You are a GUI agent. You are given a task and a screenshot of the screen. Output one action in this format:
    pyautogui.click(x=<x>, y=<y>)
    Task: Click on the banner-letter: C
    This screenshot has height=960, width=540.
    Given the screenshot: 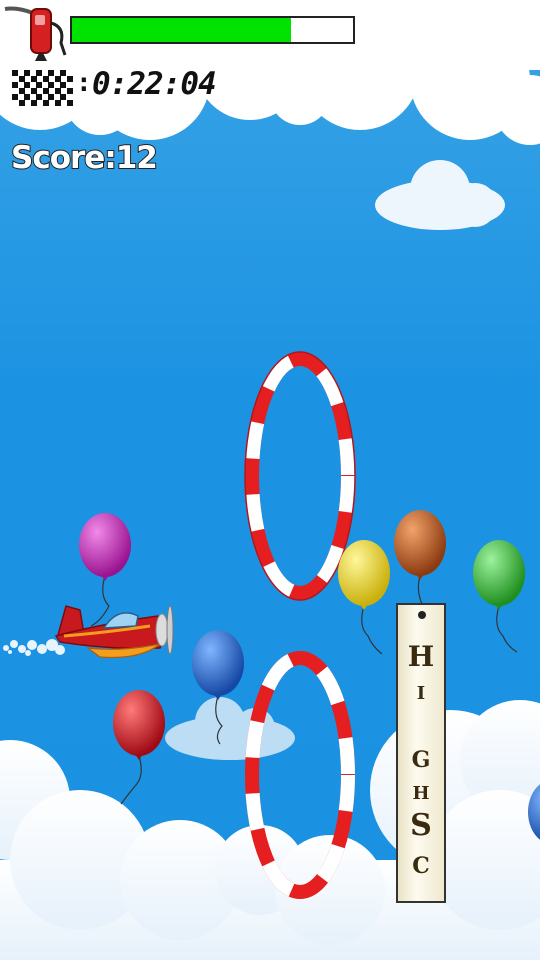 What is the action you would take?
    pyautogui.click(x=421, y=866)
    